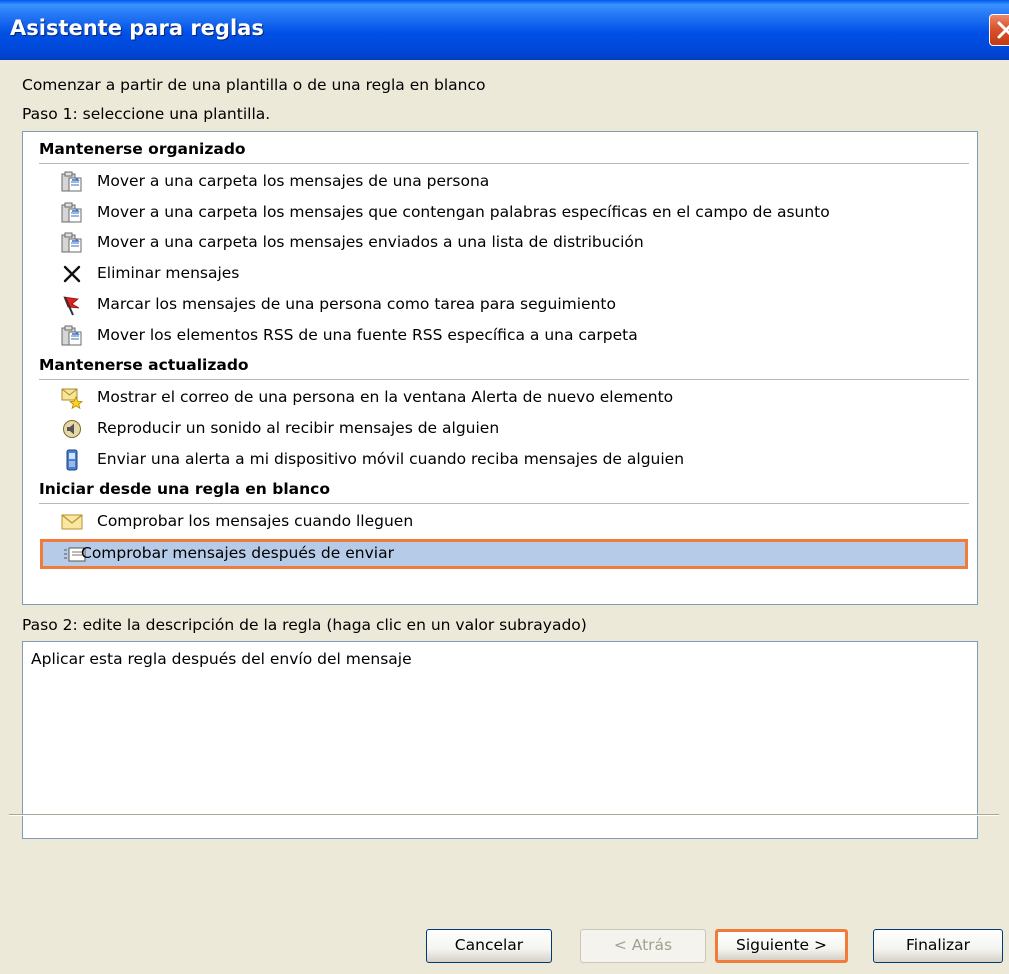 The image size is (1009, 974). I want to click on red-flag-icon, so click(72, 305).